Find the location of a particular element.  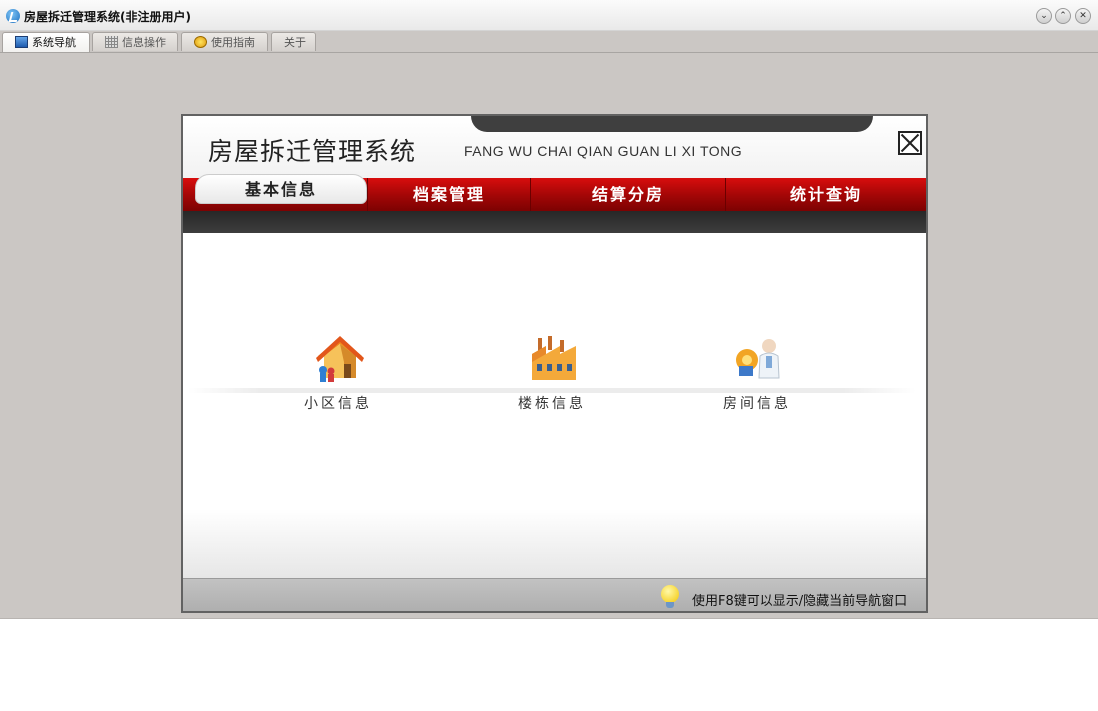

tab-about: 关于 is located at coordinates (293, 41).